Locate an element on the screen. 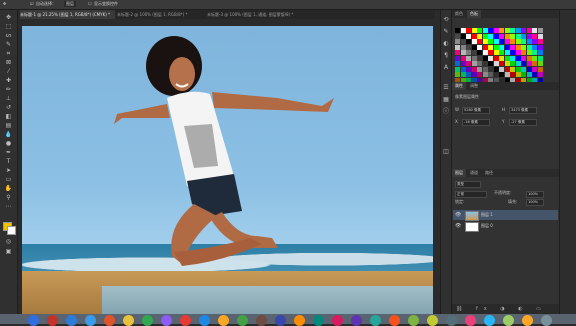 This screenshot has width=576, height=326. quick-mask-icon: ◎ is located at coordinates (8, 241).